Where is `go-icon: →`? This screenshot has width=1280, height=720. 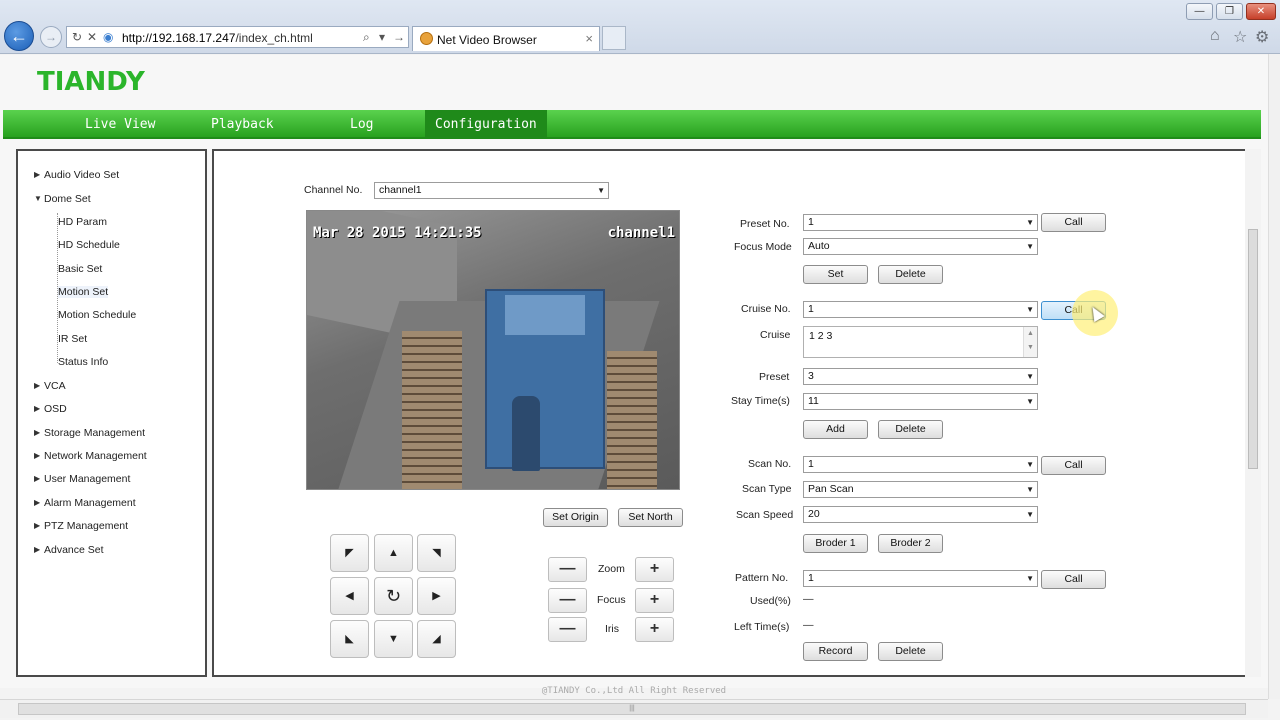 go-icon: → is located at coordinates (399, 37).